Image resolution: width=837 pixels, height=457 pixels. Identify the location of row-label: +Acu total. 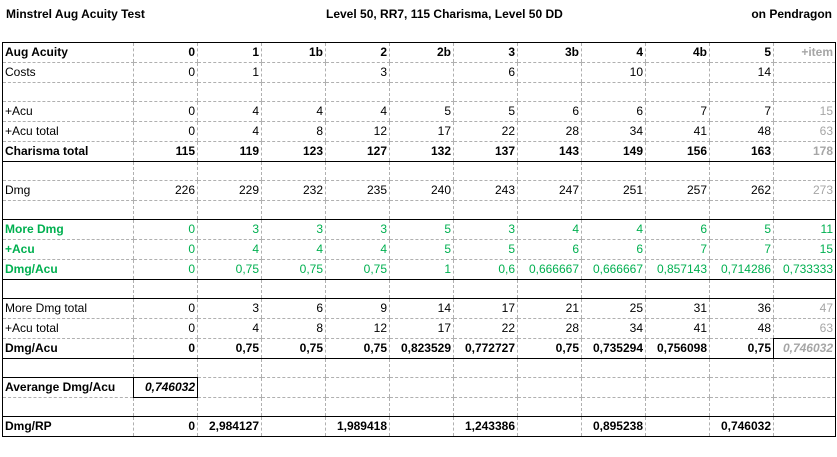
(68, 131).